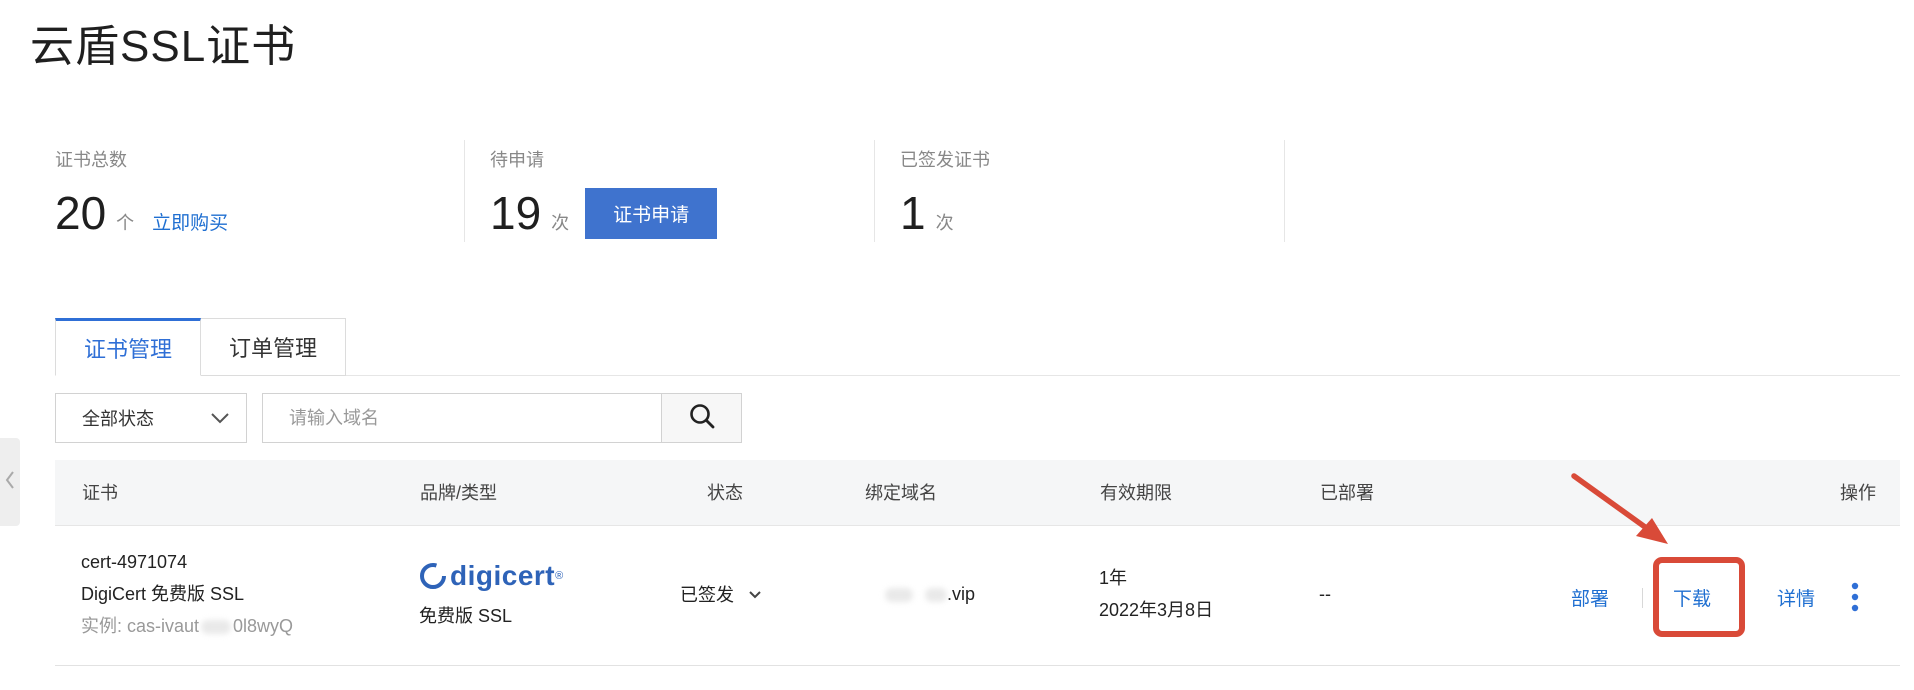 The width and height of the screenshot is (1914, 690). I want to click on bound-domain: .vip, so click(930, 594).